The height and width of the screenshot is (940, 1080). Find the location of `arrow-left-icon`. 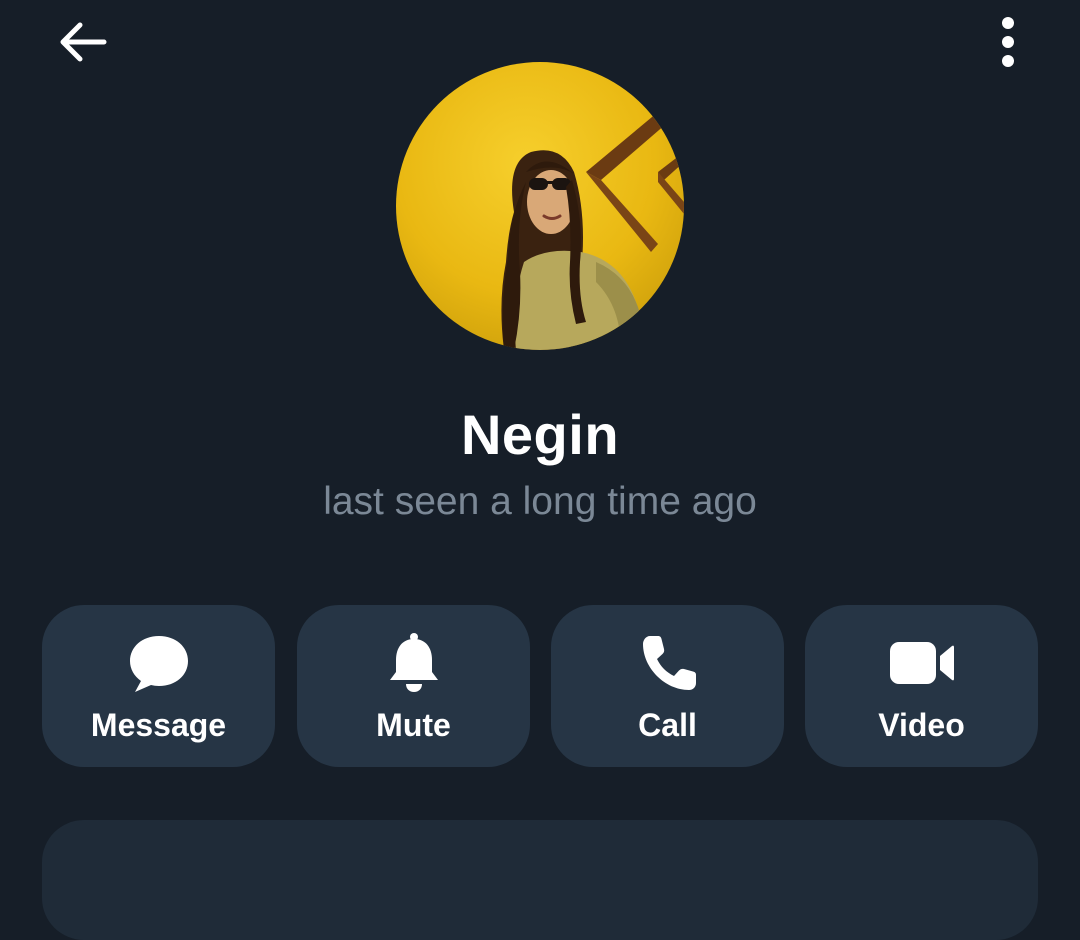

arrow-left-icon is located at coordinates (83, 42).